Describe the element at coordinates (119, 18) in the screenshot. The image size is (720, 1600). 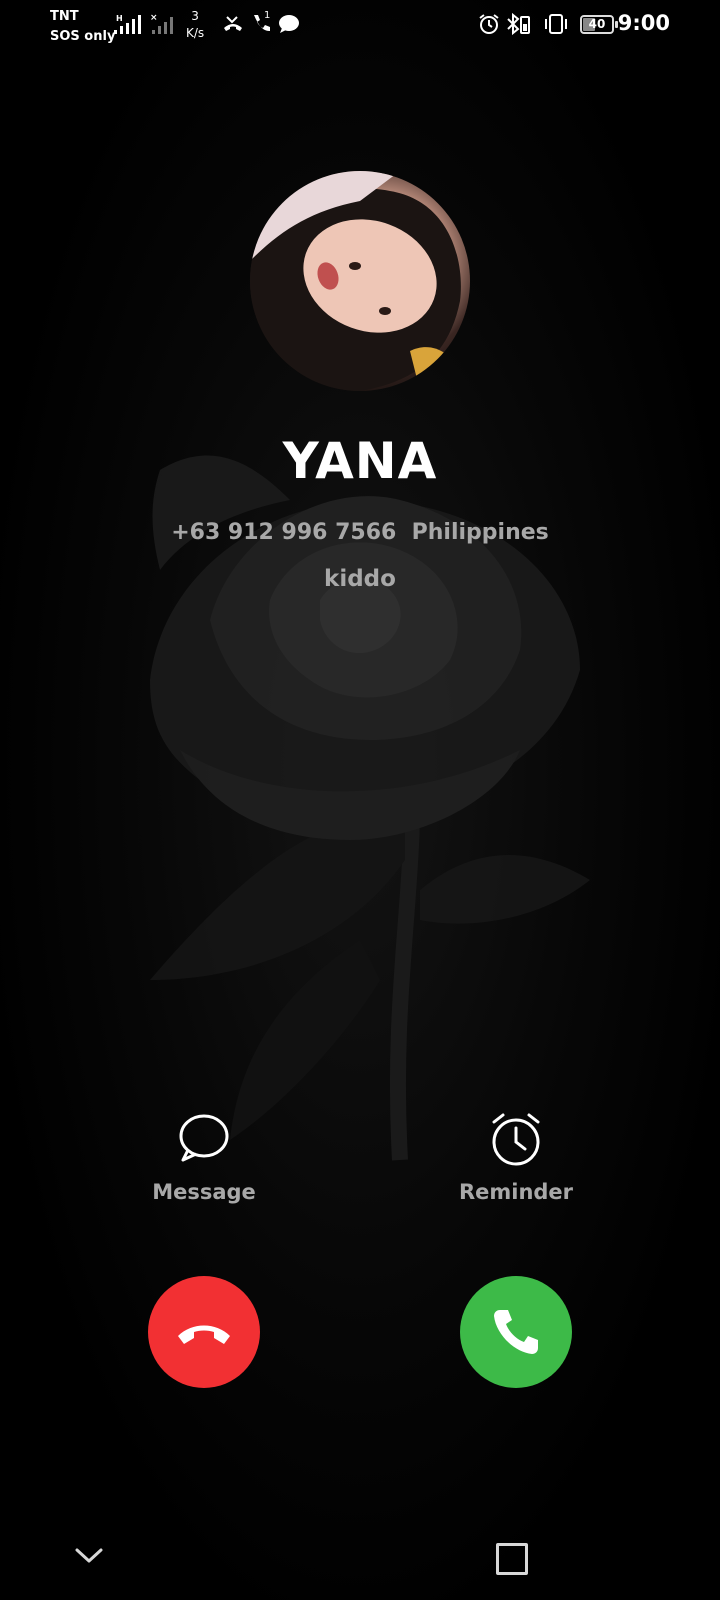
I see `svg-text: H` at that location.